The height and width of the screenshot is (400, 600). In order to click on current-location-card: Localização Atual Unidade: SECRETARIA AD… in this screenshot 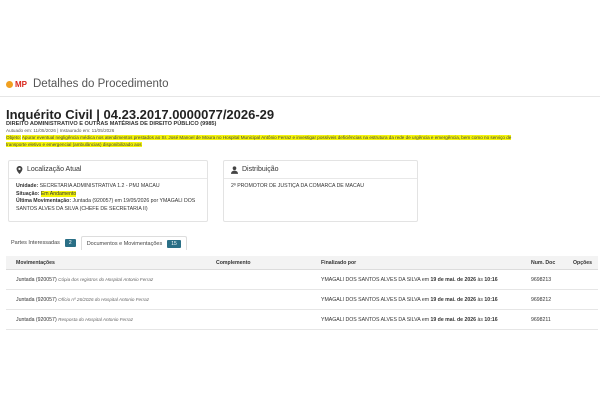, I will do `click(108, 191)`.